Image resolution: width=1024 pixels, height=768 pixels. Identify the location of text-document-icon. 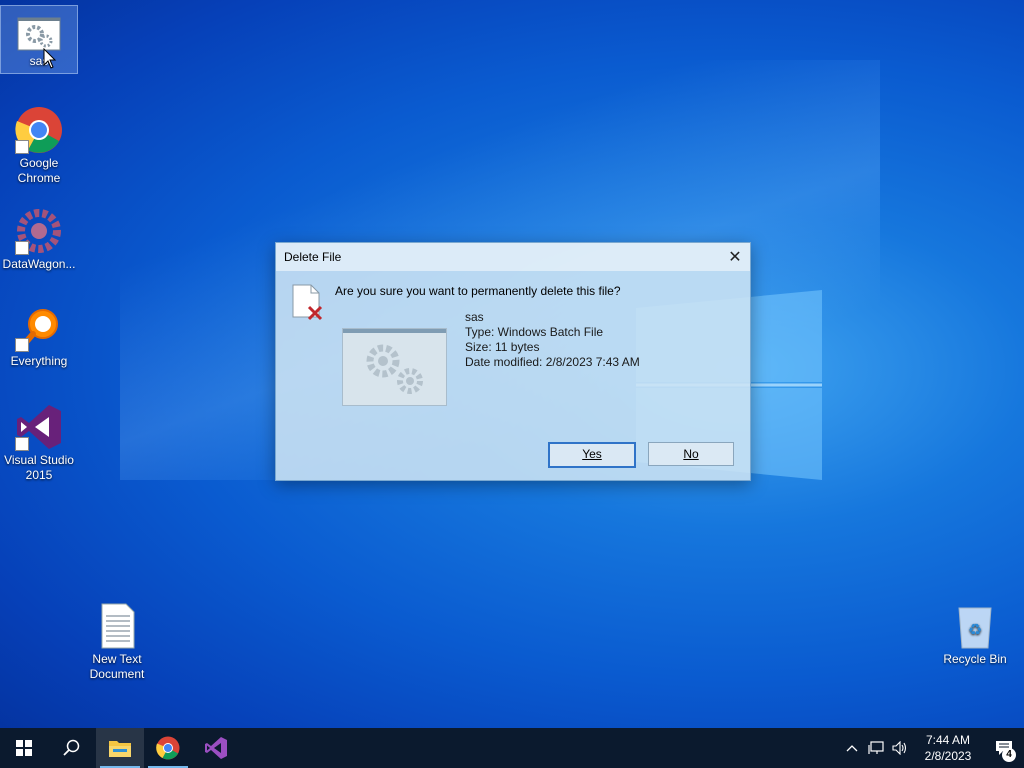
(117, 626).